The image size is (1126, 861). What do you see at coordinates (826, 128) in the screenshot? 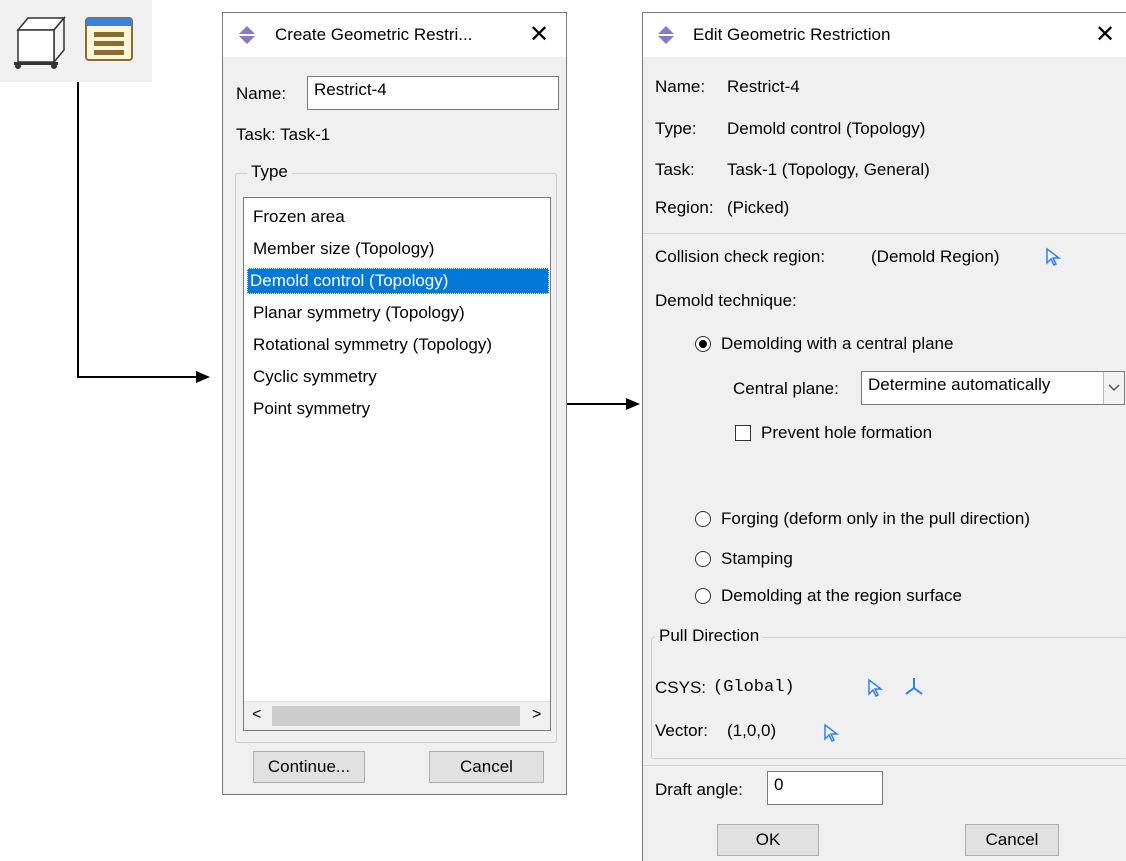
I see `type-value: Demold control (Topology)` at bounding box center [826, 128].